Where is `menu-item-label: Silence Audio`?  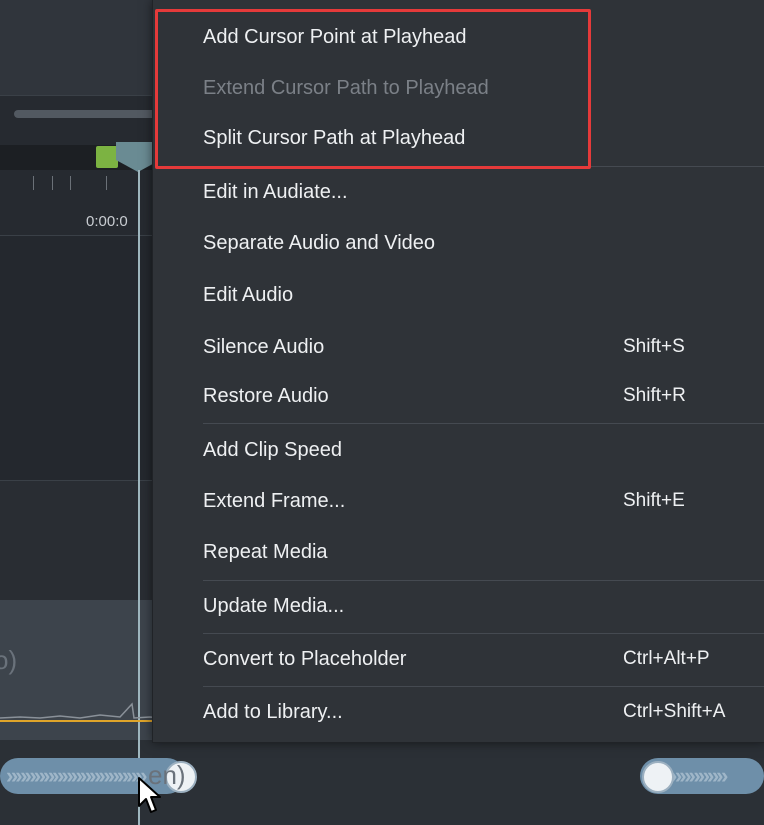 menu-item-label: Silence Audio is located at coordinates (264, 347).